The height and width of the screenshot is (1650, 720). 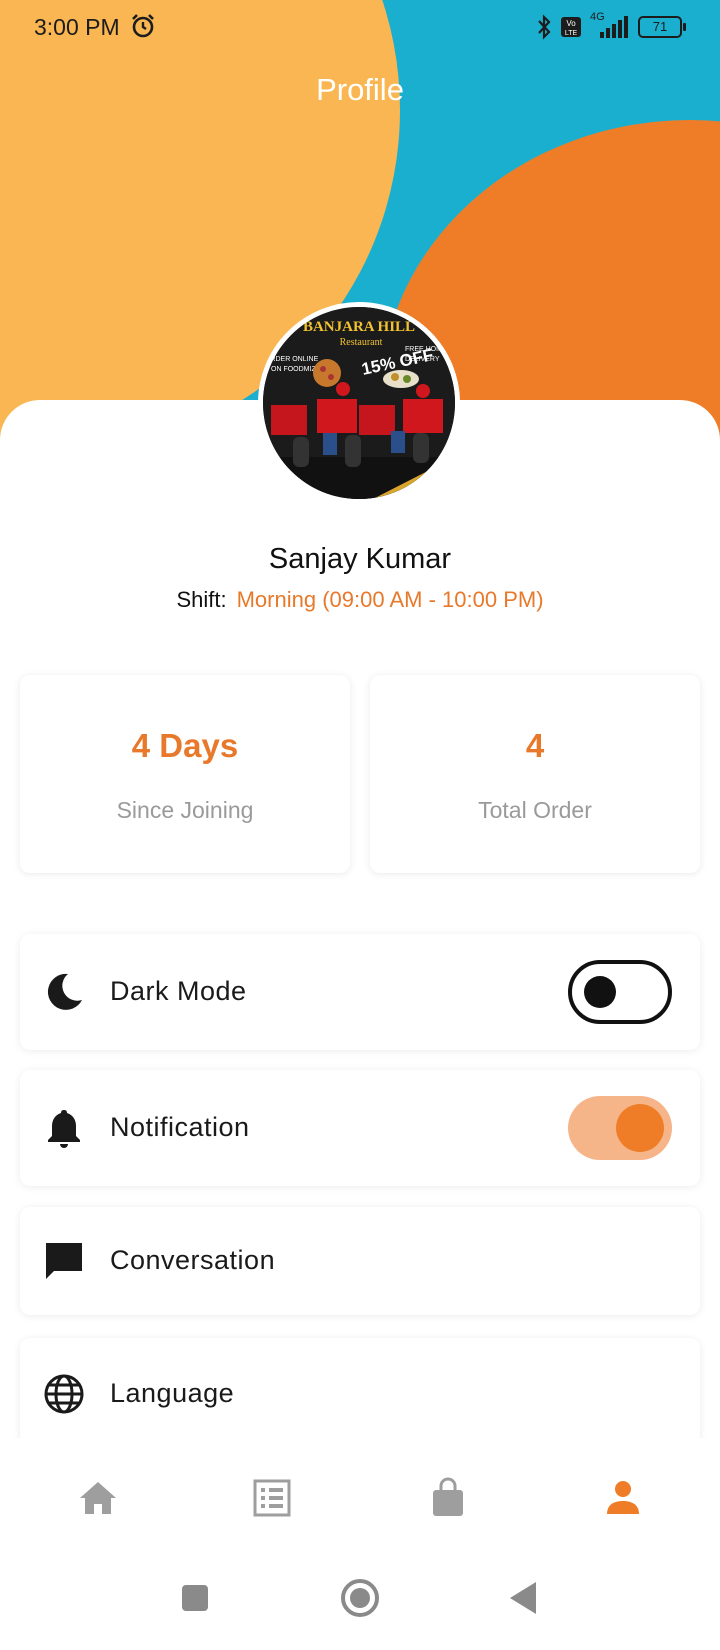 I want to click on svg-text: Vo, so click(x=571, y=23).